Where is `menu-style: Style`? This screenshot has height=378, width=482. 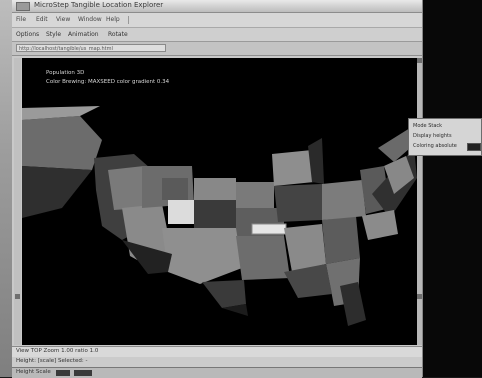
menu-style: Style is located at coordinates (53, 34).